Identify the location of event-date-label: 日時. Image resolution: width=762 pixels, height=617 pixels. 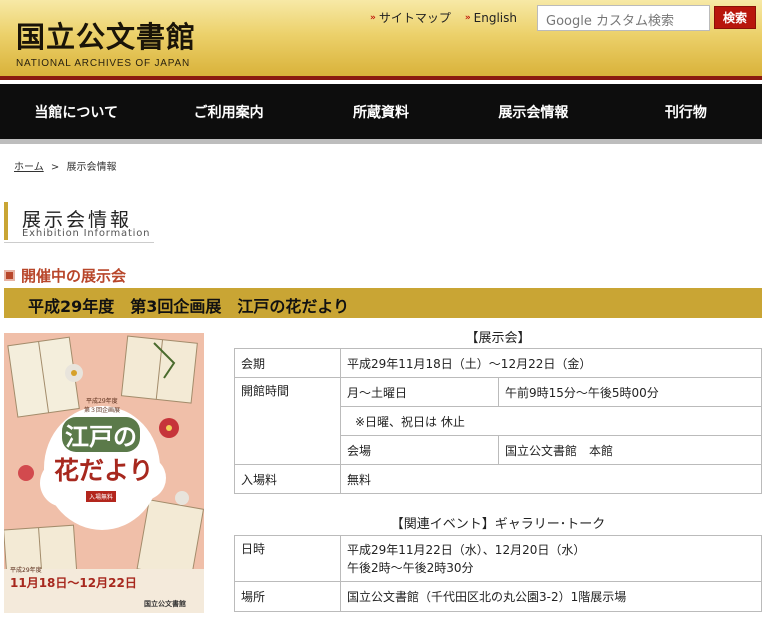
(287, 558).